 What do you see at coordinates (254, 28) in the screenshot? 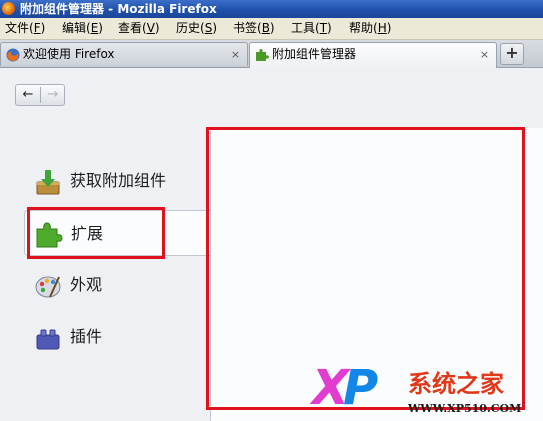
I see `menu-bookmarks: 书签(B)` at bounding box center [254, 28].